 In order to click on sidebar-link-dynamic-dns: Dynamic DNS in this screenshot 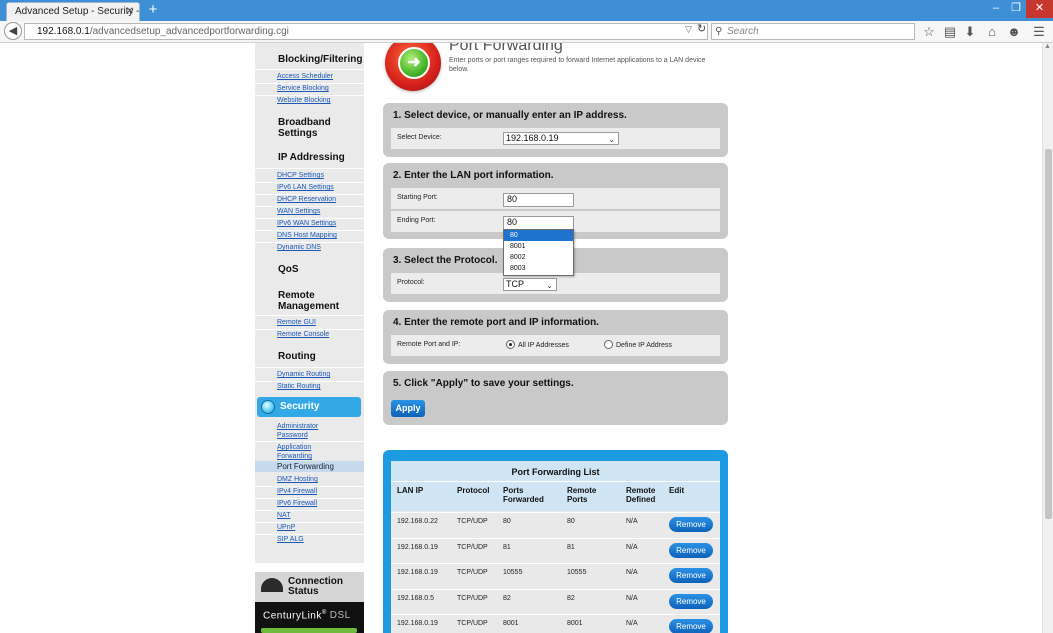, I will do `click(319, 247)`.